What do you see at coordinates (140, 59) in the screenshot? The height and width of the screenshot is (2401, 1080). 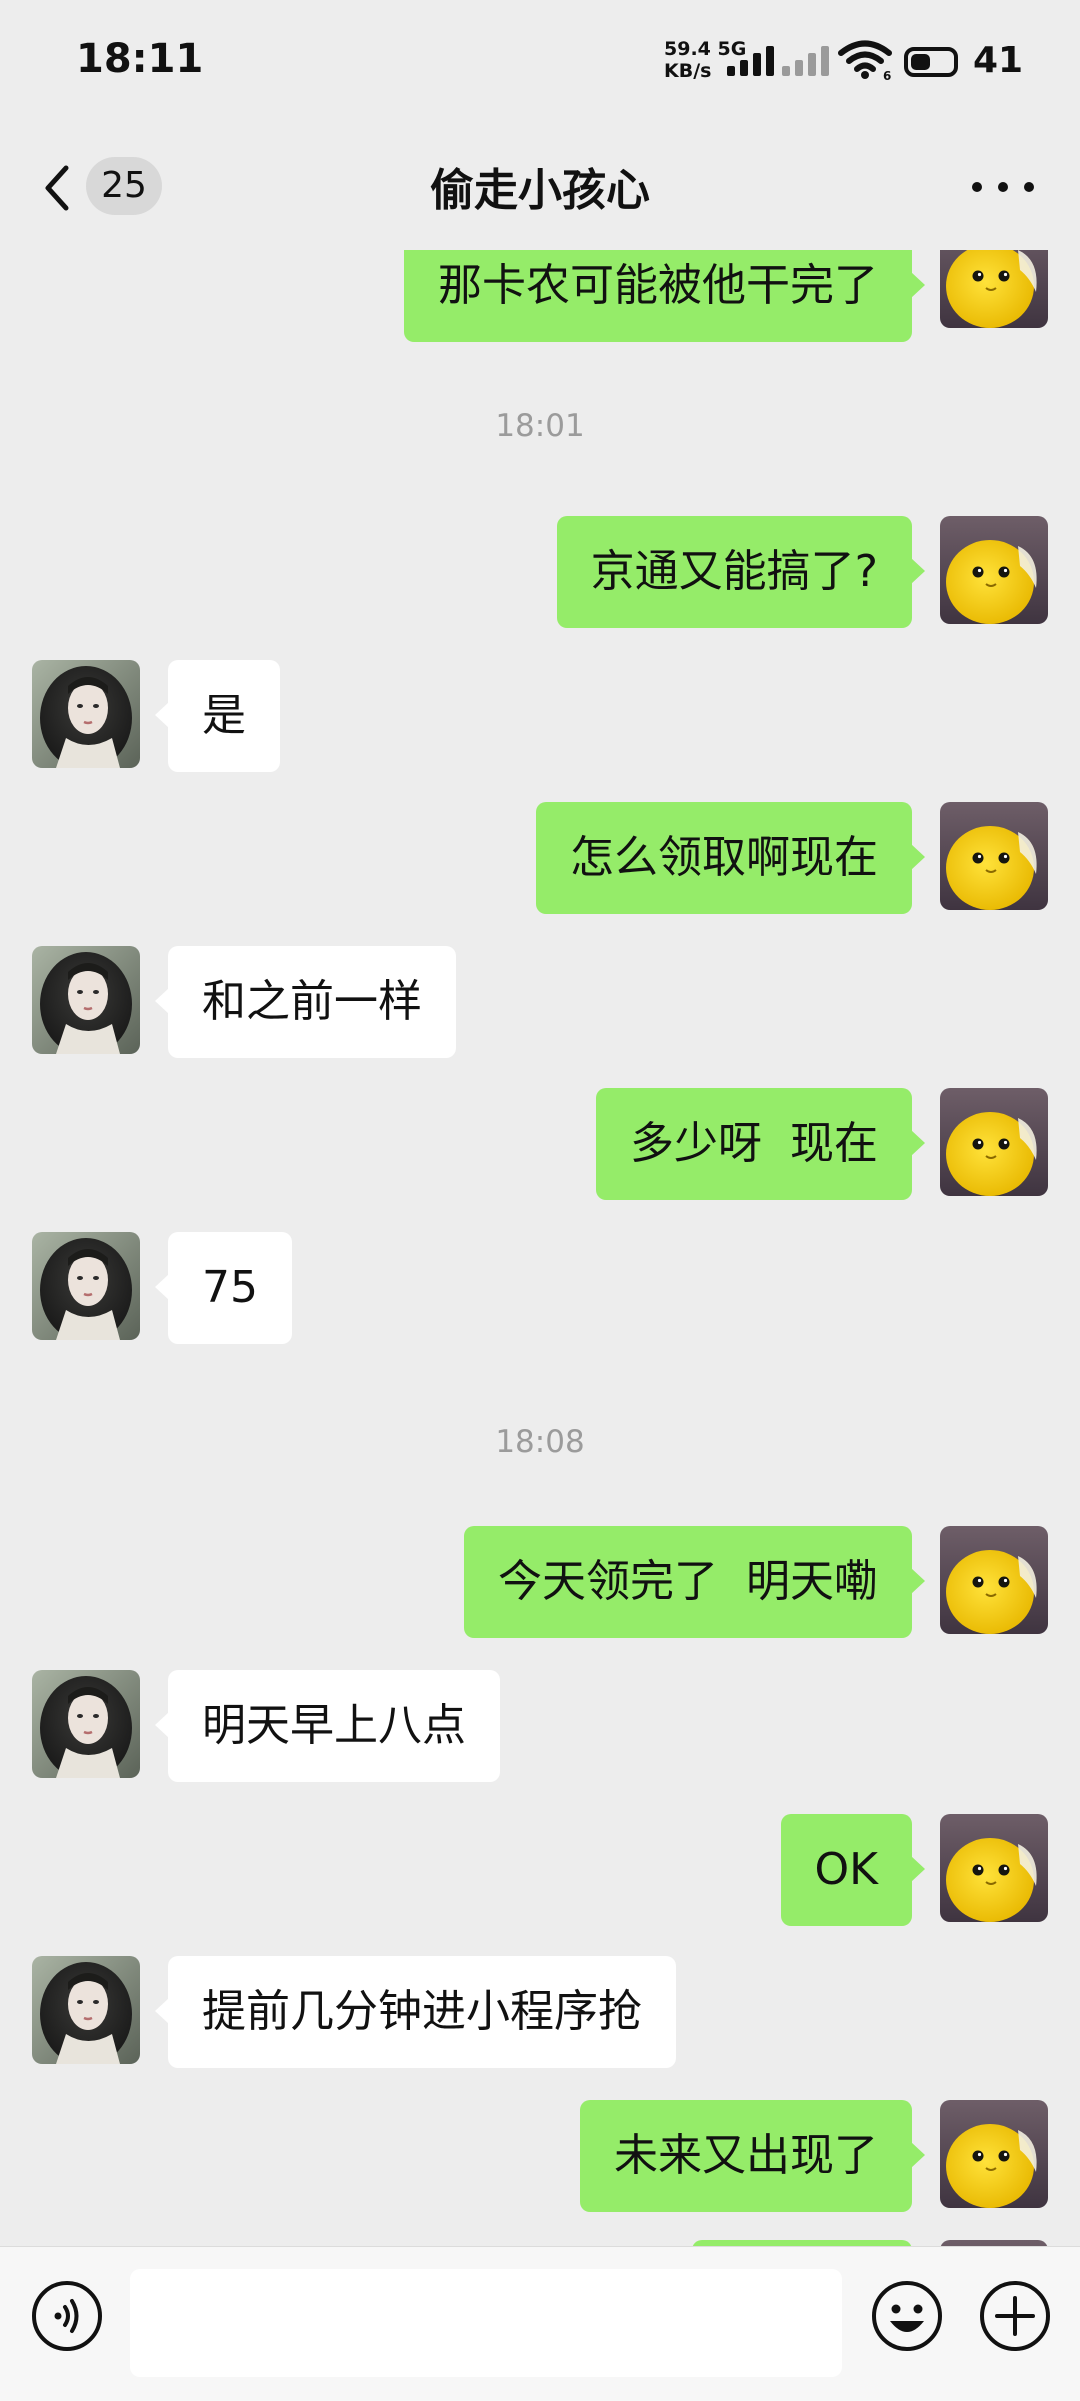 I see `status-time: 18:11` at bounding box center [140, 59].